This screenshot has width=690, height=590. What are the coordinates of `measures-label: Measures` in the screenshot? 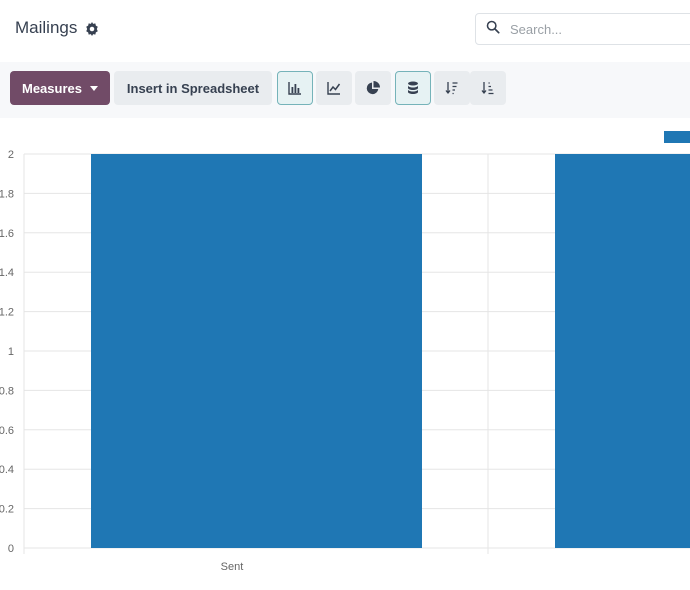 It's located at (52, 88).